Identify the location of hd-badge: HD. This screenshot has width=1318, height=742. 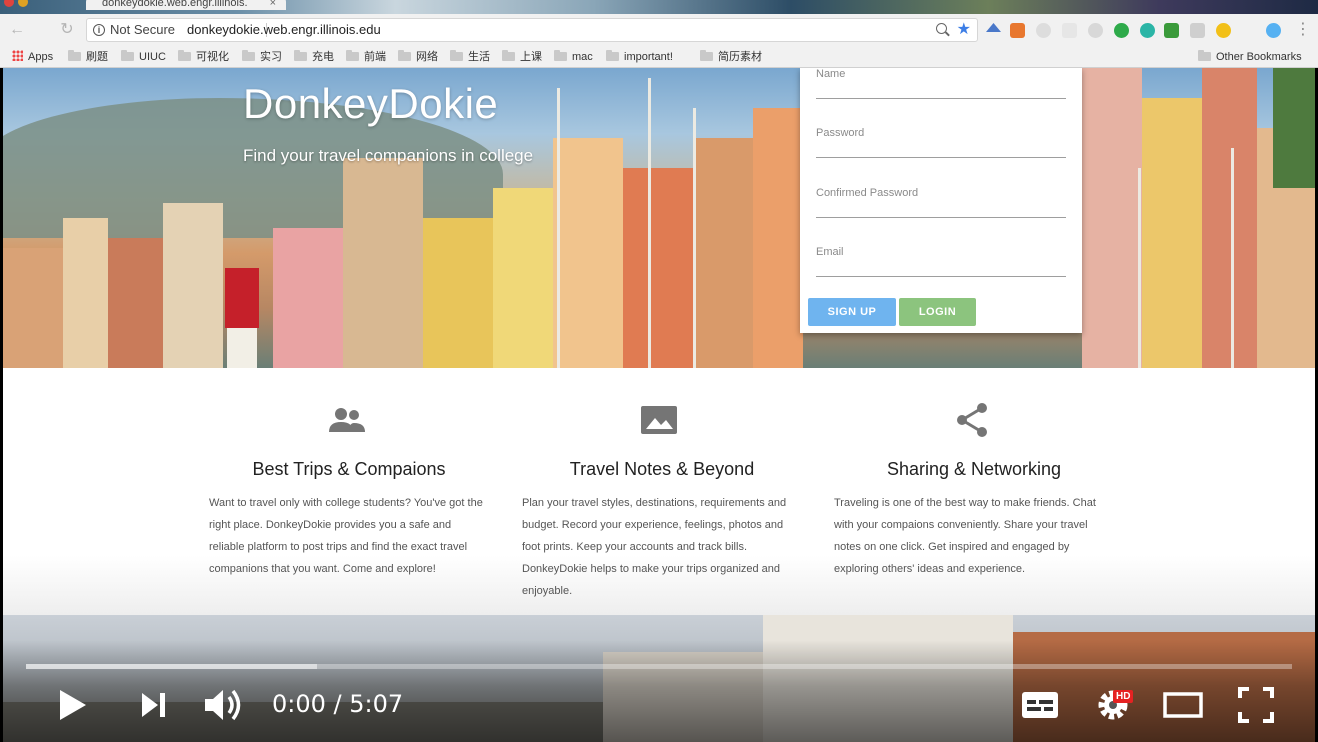
(1123, 696).